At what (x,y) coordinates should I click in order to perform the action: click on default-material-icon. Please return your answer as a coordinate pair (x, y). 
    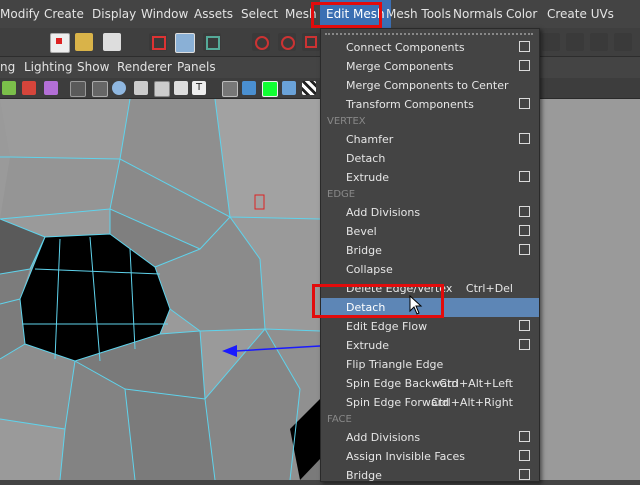
    Looking at the image, I should click on (141, 88).